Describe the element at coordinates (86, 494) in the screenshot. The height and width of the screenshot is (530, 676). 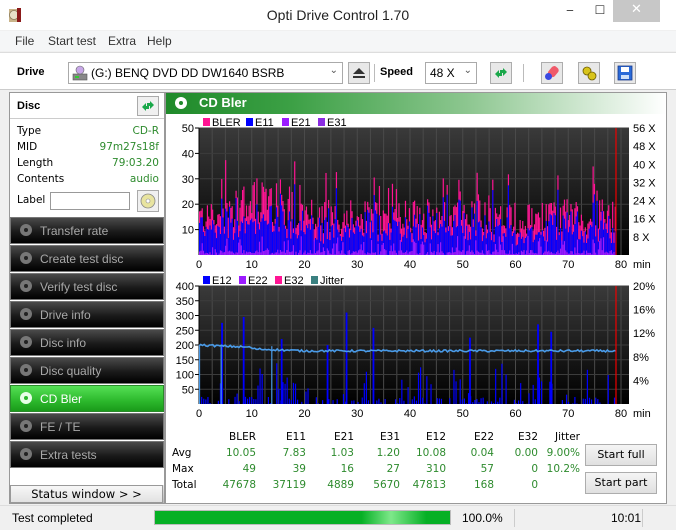
I see `status-window-button: Status window > >` at that location.